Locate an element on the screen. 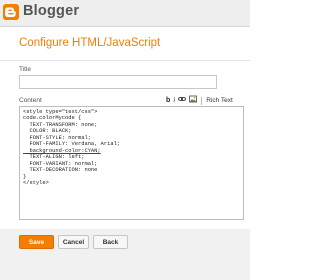  italic-icon: i is located at coordinates (174, 100).